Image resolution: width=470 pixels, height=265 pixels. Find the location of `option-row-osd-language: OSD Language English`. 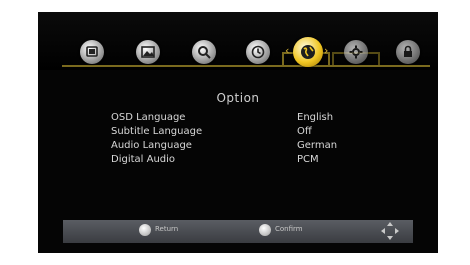

option-row-osd-language: OSD Language English is located at coordinates (241, 119).